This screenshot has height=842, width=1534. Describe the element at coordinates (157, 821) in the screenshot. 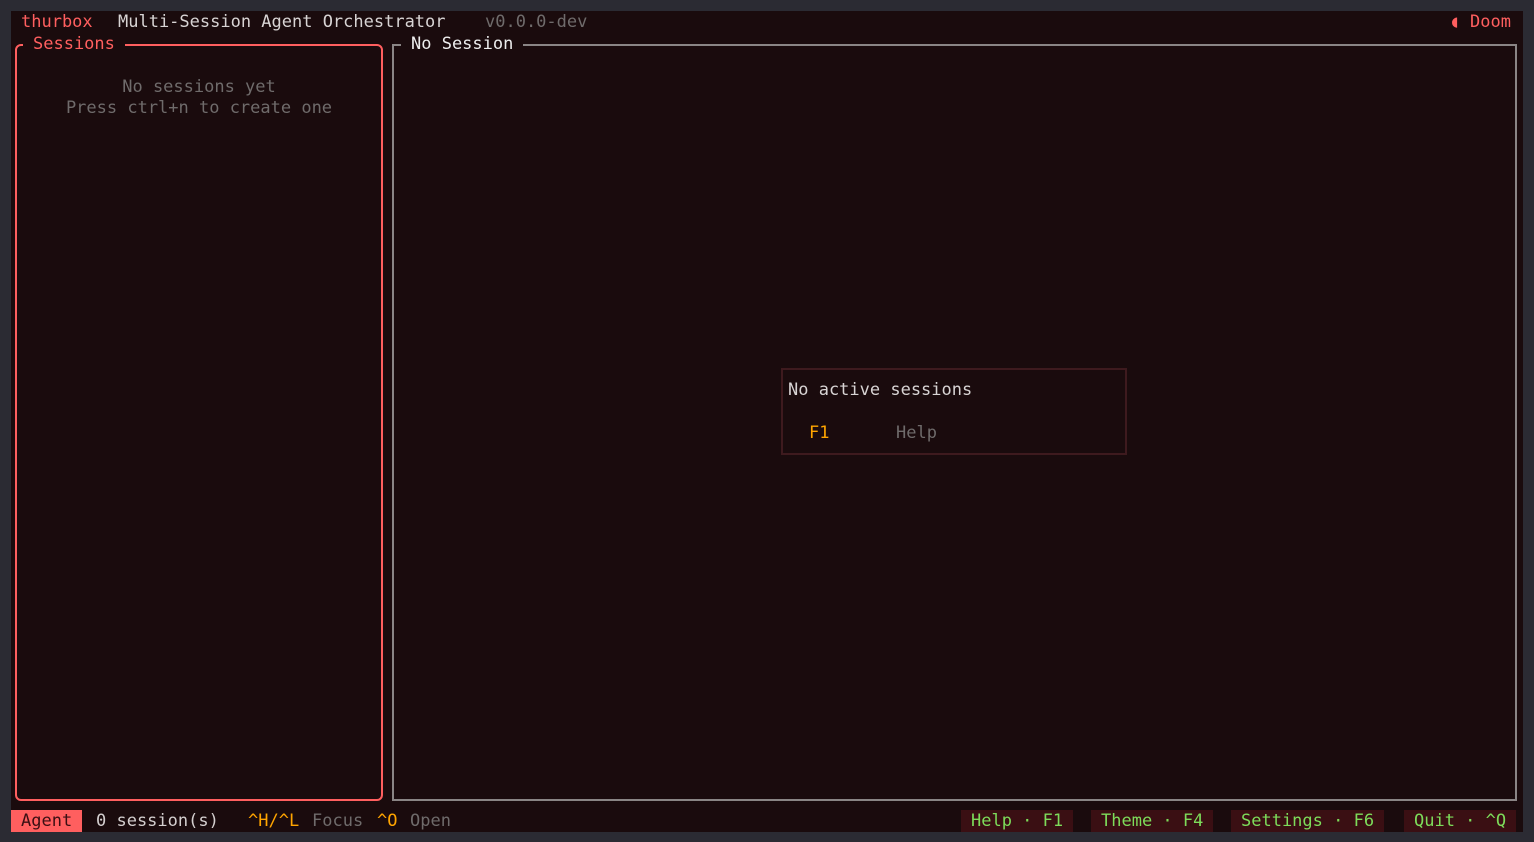

I see `session-count: 0 session(s)` at that location.